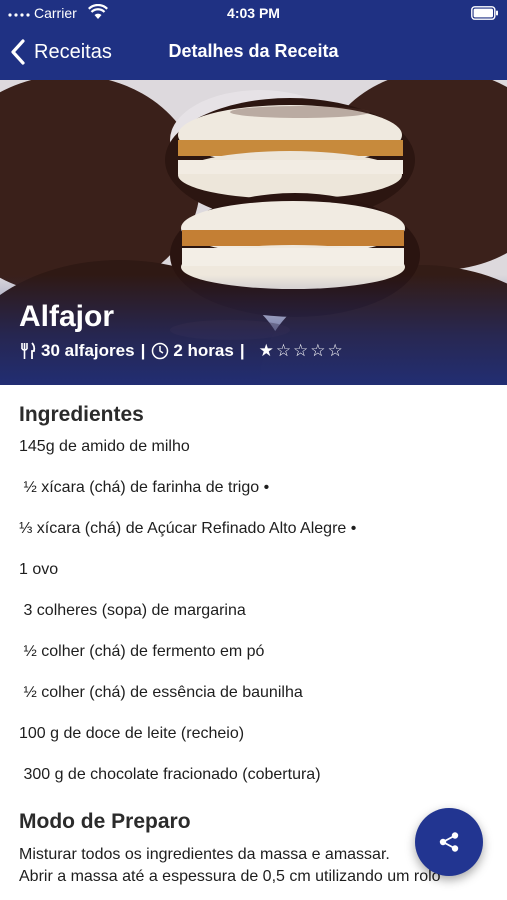 The height and width of the screenshot is (900, 507). I want to click on battery-icon, so click(484, 13).